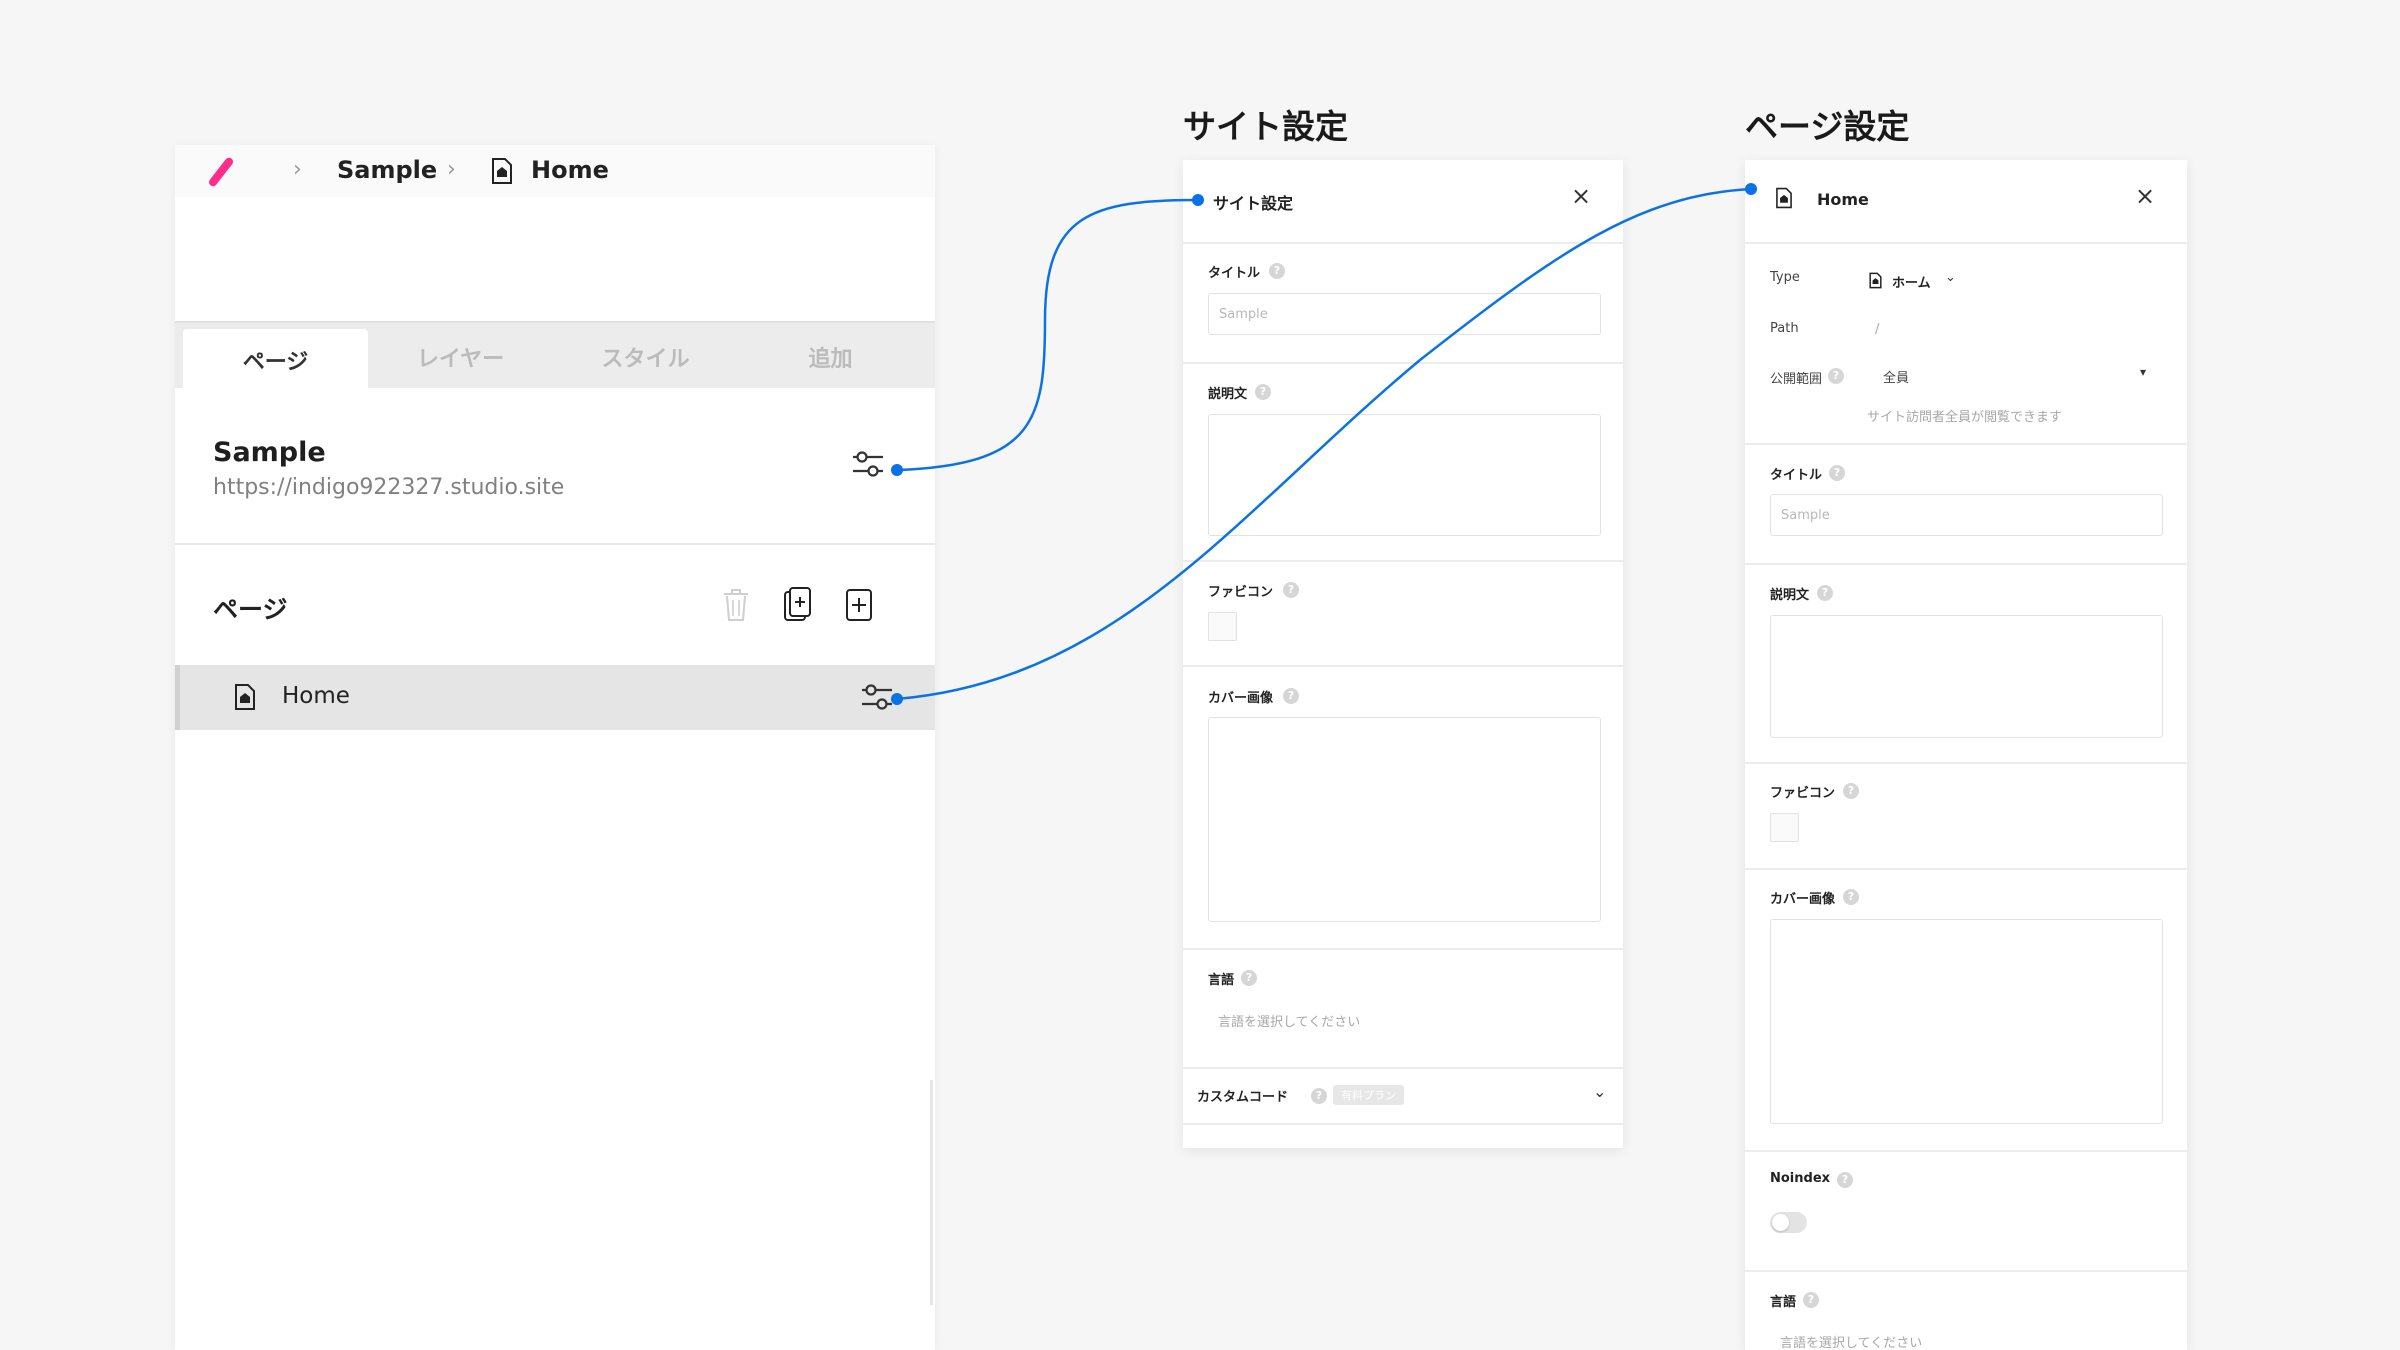  Describe the element at coordinates (1780, 1222) in the screenshot. I see `toggle-knob` at that location.